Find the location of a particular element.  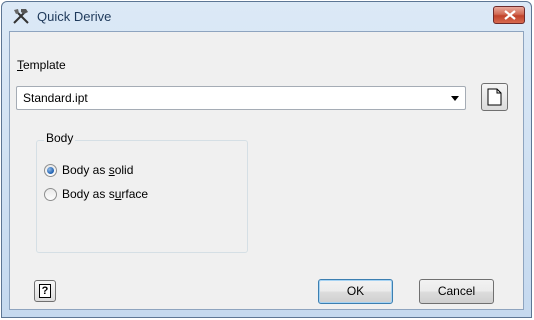

derive-tools-icon is located at coordinates (21, 16).